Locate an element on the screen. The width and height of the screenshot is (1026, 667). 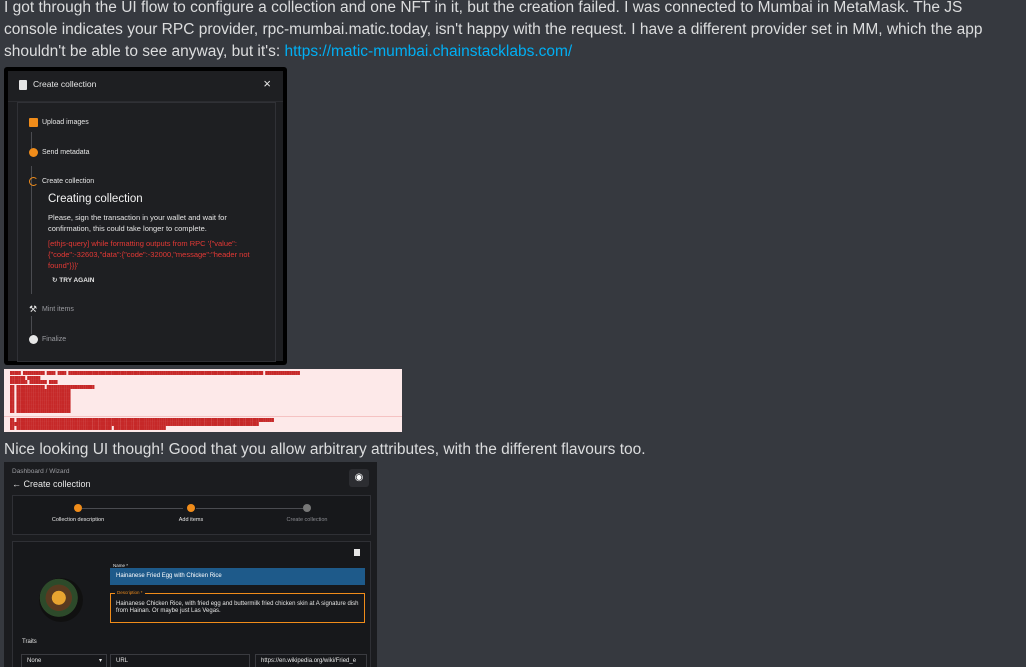
image-icon is located at coordinates (33, 122).